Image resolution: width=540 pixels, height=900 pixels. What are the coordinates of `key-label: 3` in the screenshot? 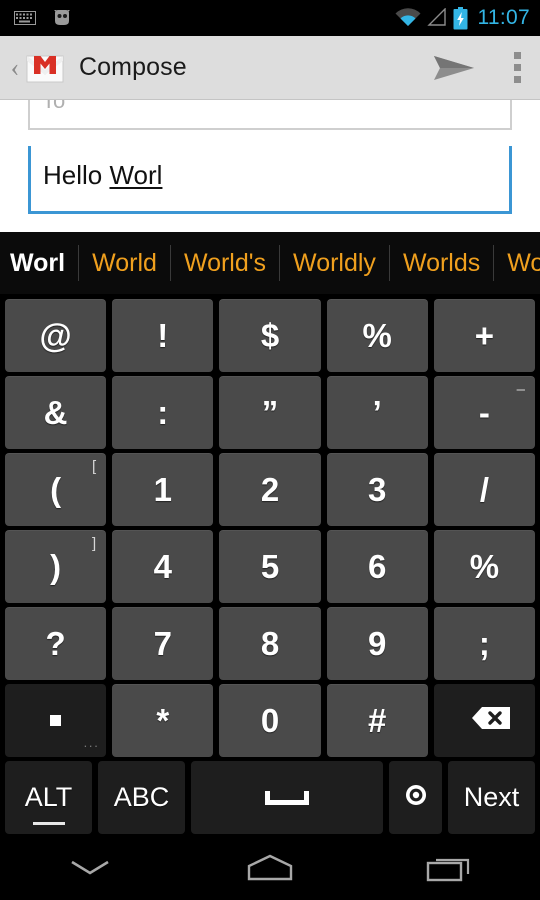 It's located at (377, 489).